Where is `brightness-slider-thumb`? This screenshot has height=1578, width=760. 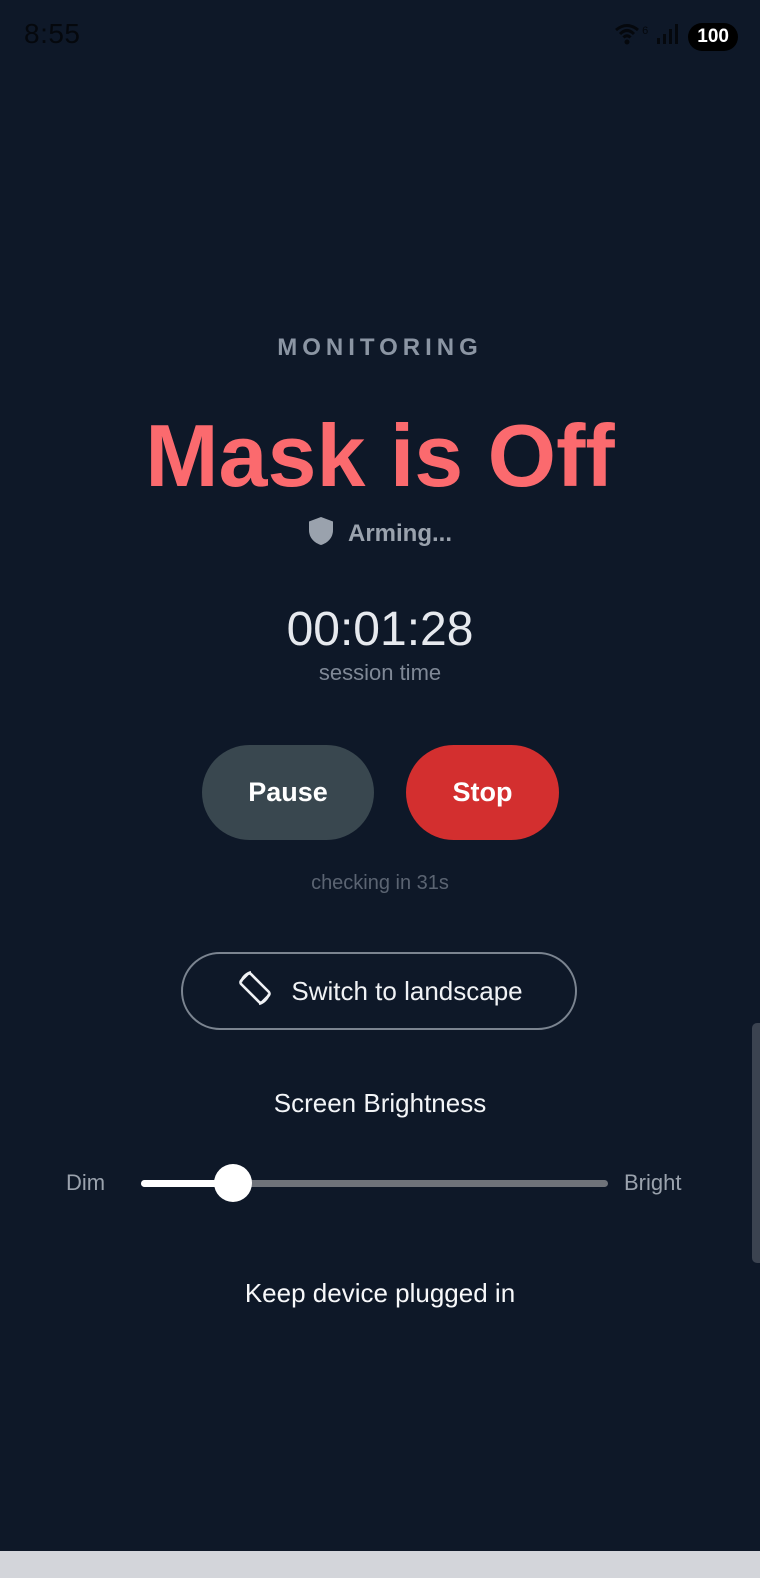 brightness-slider-thumb is located at coordinates (232, 1183).